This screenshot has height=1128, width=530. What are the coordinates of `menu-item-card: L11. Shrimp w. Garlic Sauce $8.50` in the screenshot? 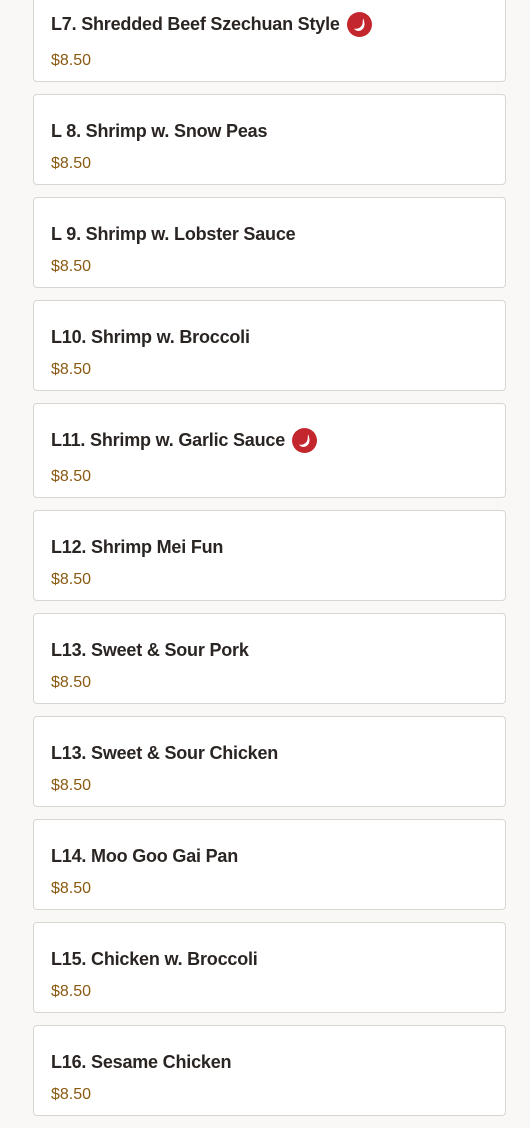 It's located at (269, 450).